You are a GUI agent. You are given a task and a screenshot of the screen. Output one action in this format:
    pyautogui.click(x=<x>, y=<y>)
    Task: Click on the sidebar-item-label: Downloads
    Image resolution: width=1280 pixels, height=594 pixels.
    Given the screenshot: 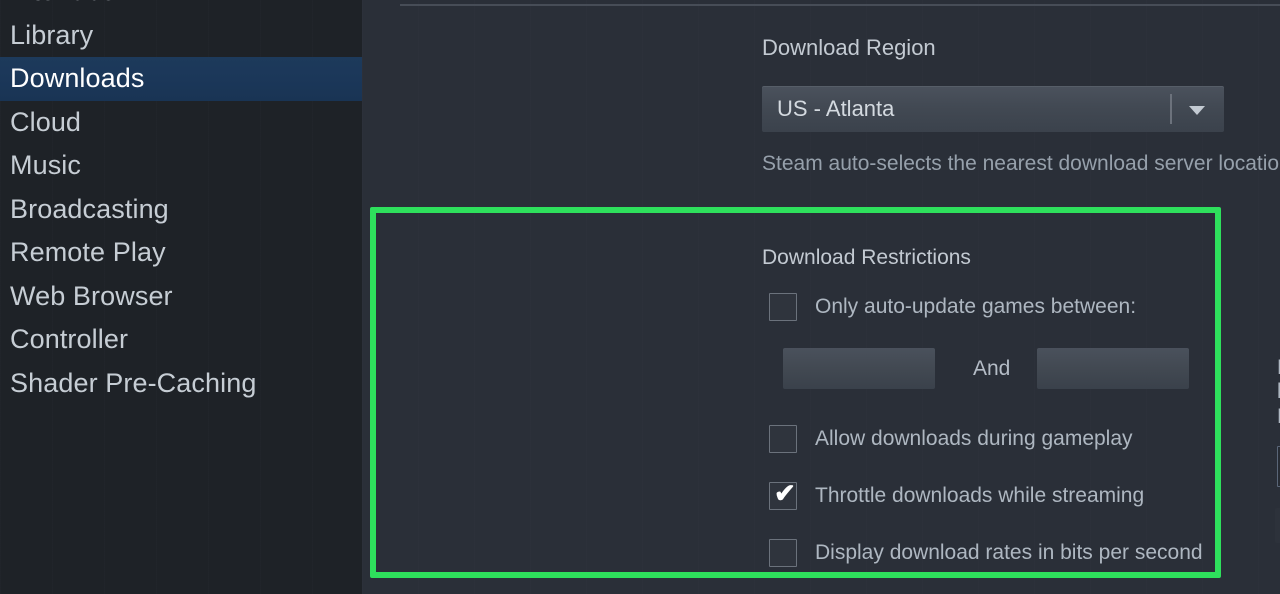 What is the action you would take?
    pyautogui.click(x=77, y=78)
    